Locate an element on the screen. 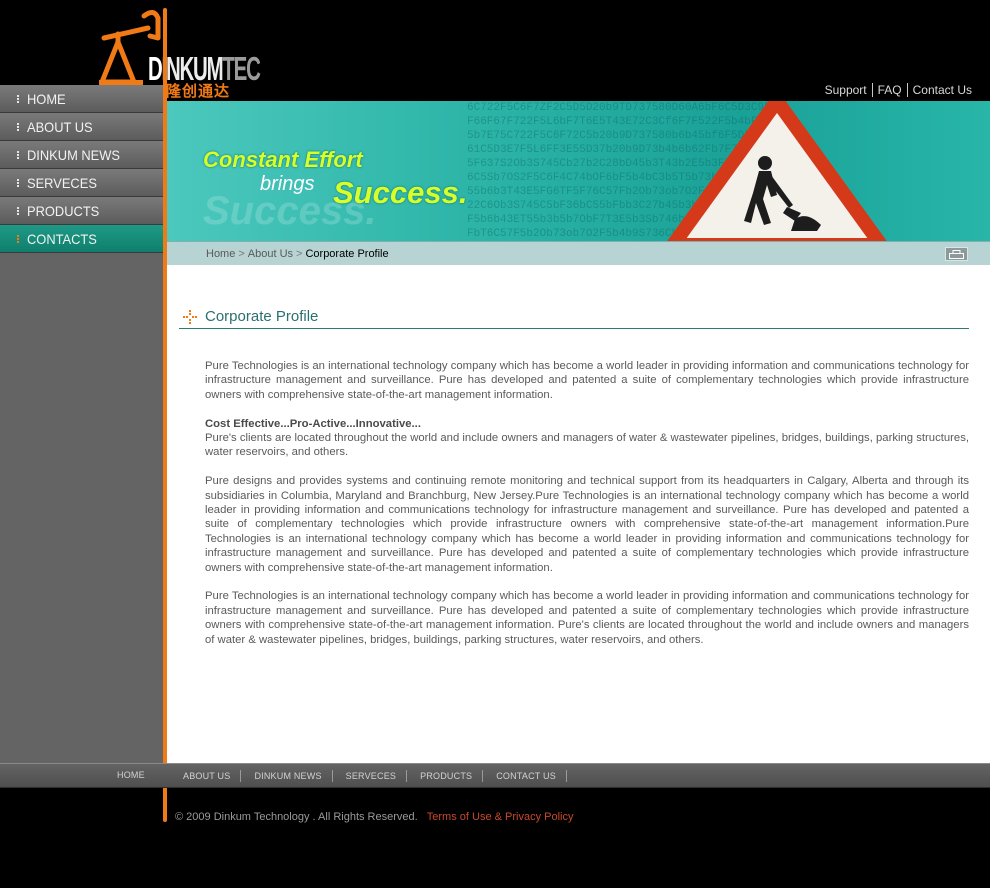 This screenshot has height=888, width=990. sidebar-item-contacts: CONTACTS is located at coordinates (81, 239).